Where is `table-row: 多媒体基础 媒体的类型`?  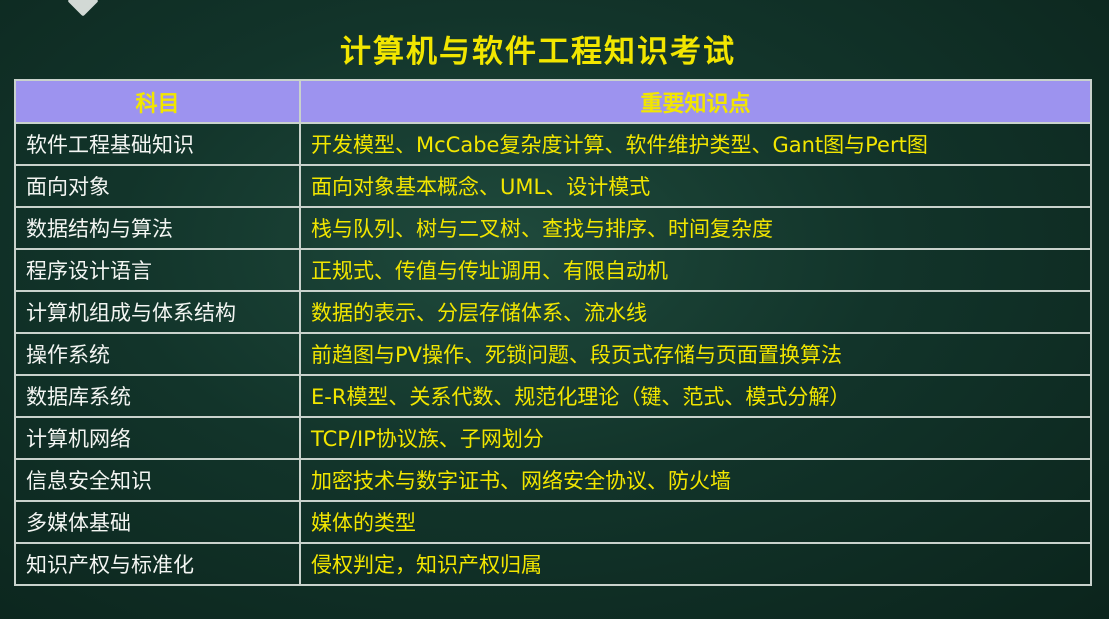 table-row: 多媒体基础 媒体的类型 is located at coordinates (553, 522).